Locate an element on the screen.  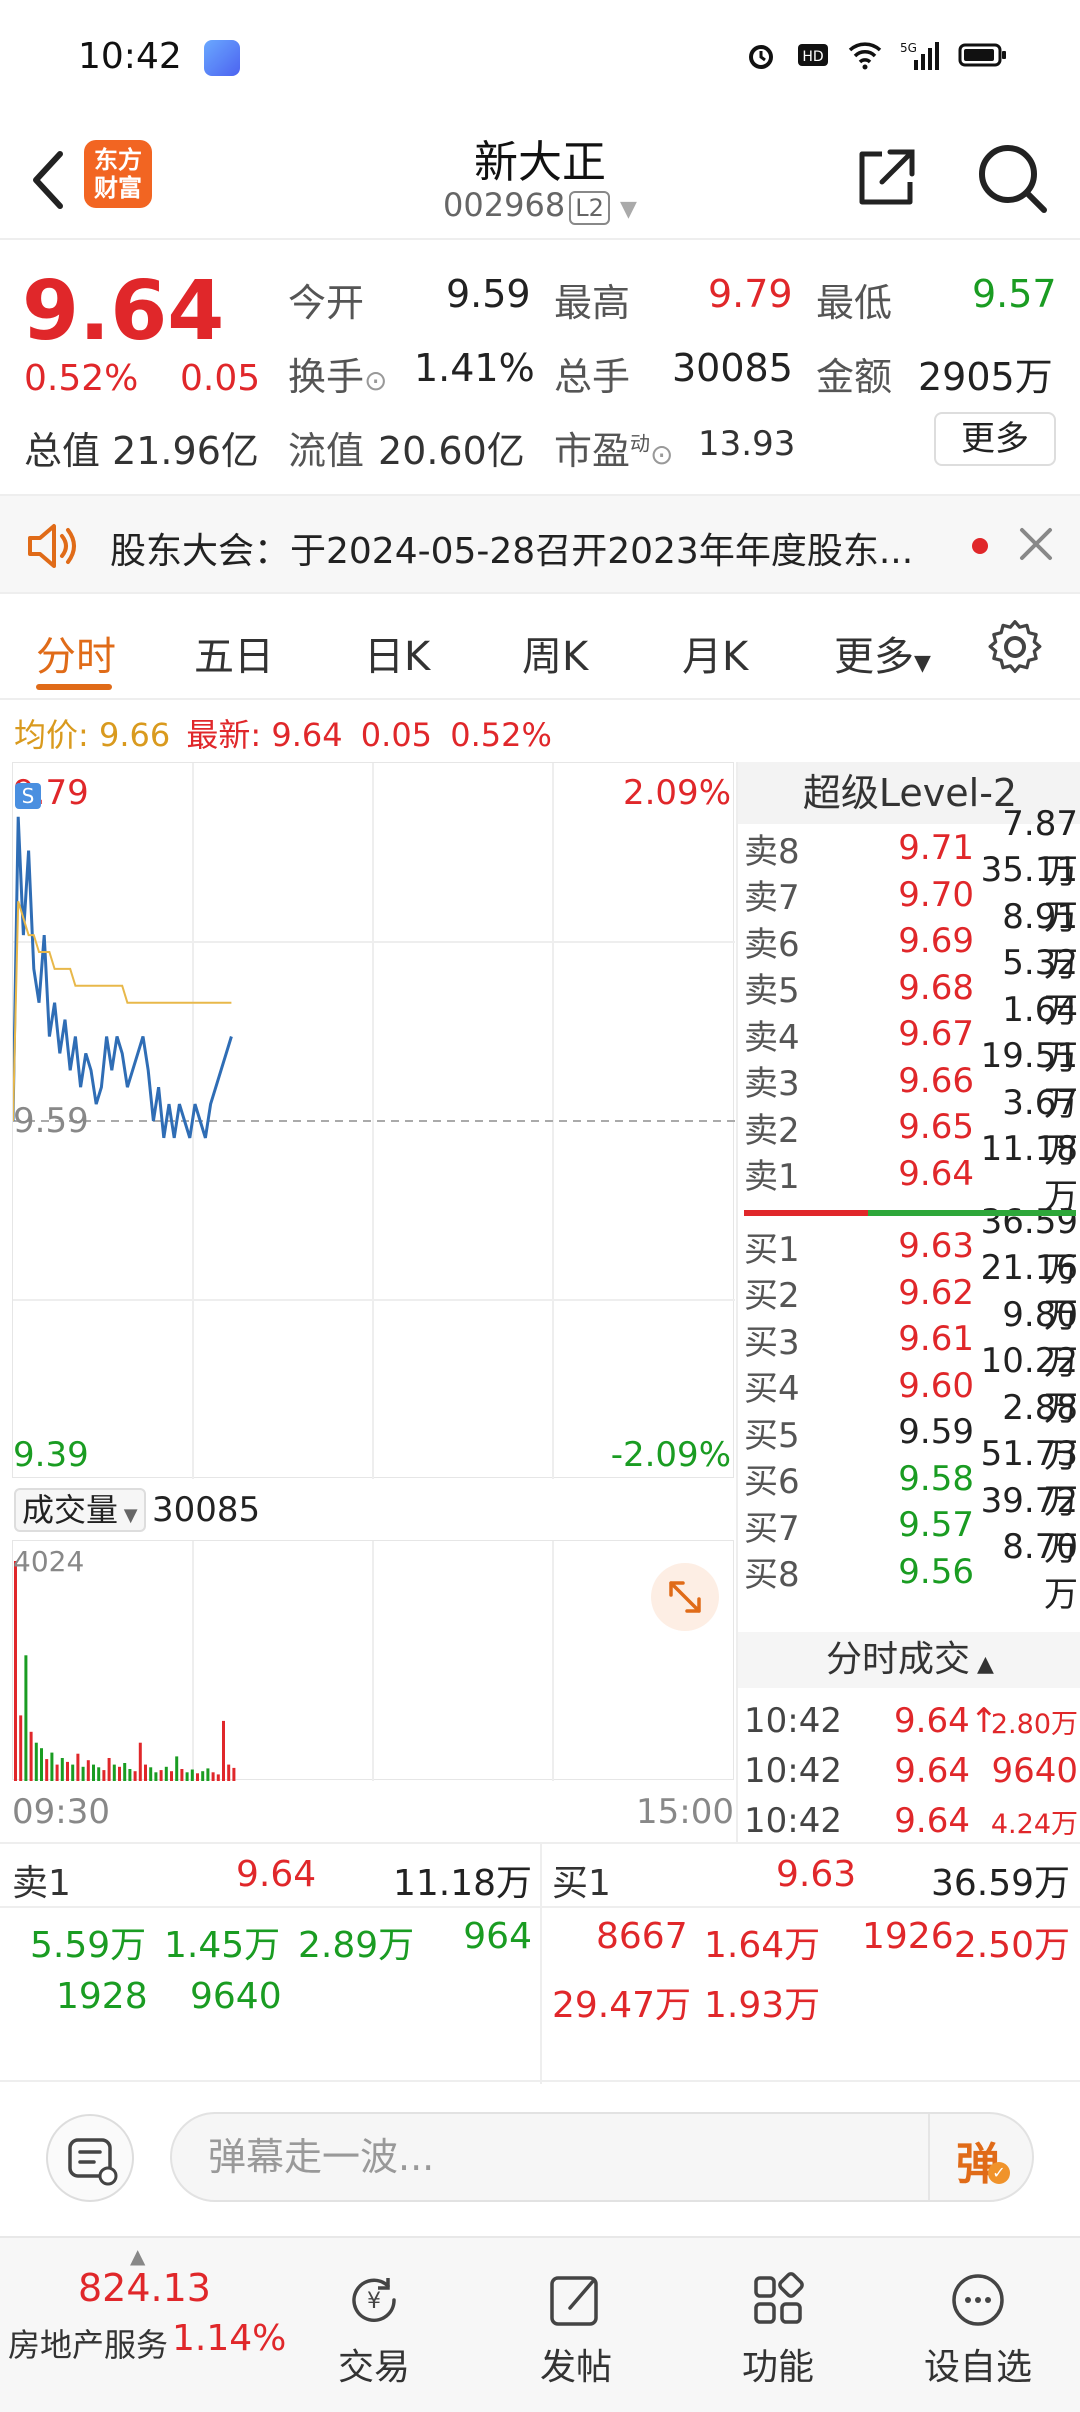
stock-code: 002968 L2 ▼ is located at coordinates (540, 205).